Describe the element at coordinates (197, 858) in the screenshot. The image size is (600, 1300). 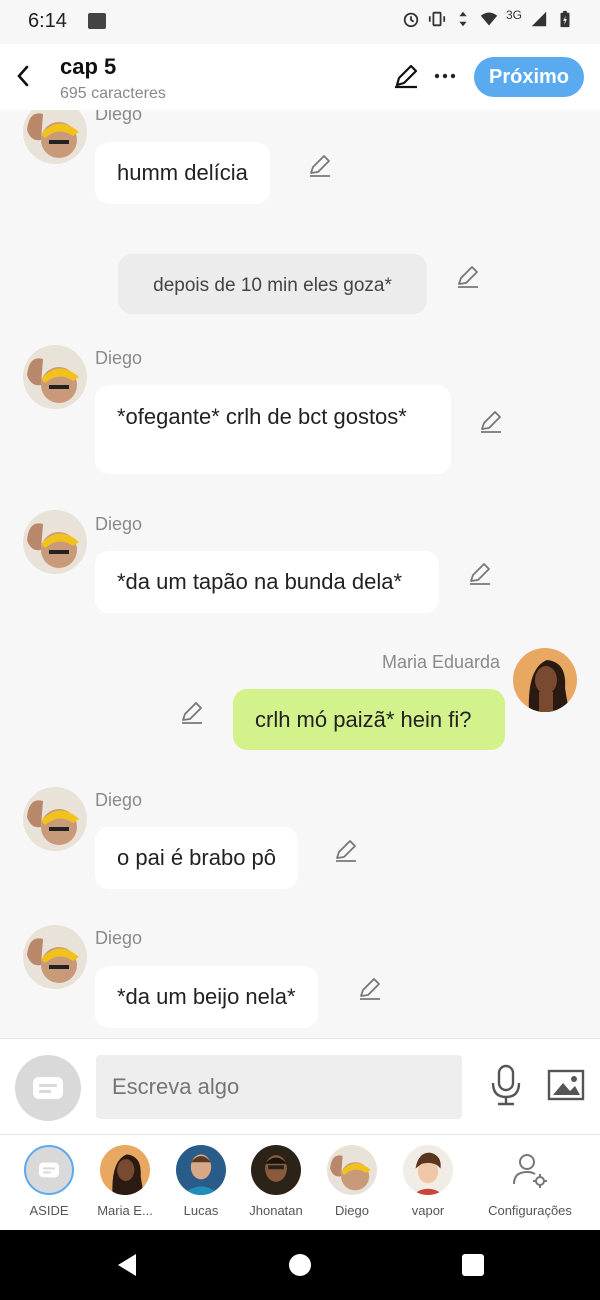
I see `message-bubble: o pai é brabo pô` at that location.